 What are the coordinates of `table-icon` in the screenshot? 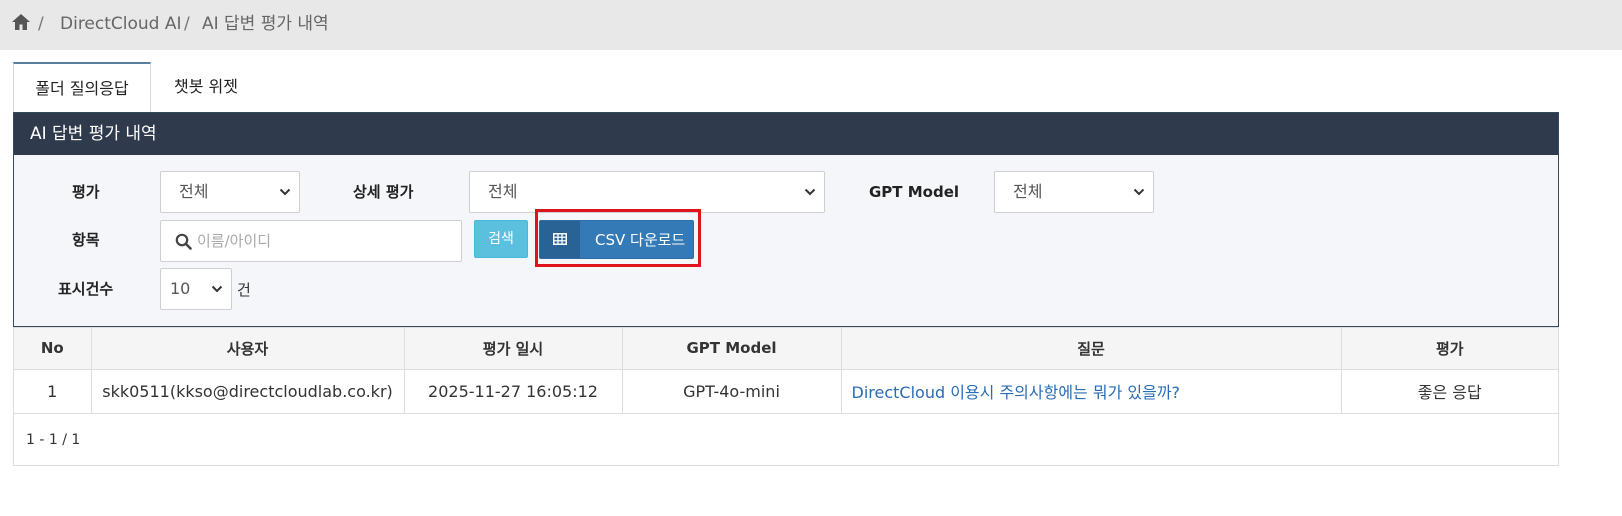 It's located at (560, 239).